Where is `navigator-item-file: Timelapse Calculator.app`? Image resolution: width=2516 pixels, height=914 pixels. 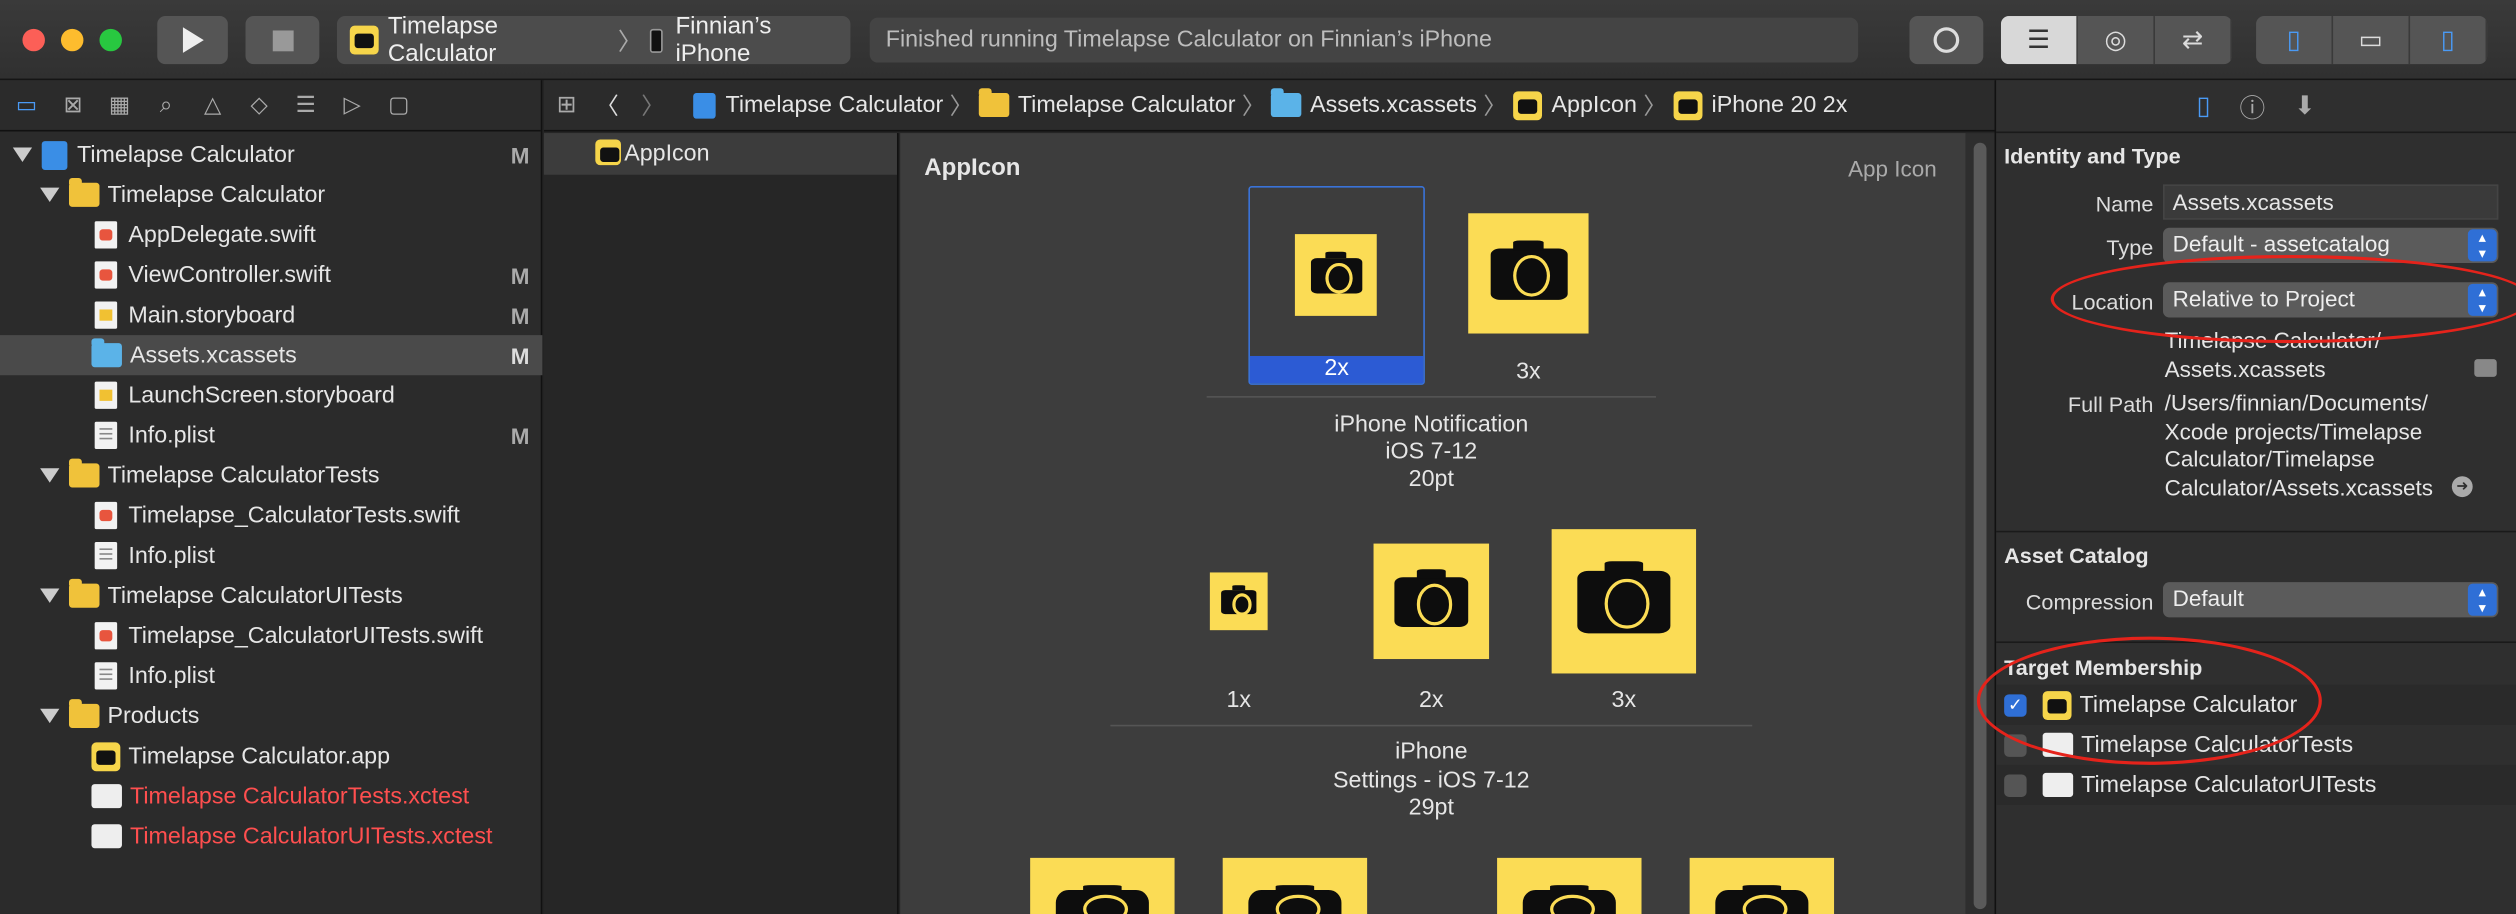 navigator-item-file: Timelapse Calculator.app is located at coordinates (271, 756).